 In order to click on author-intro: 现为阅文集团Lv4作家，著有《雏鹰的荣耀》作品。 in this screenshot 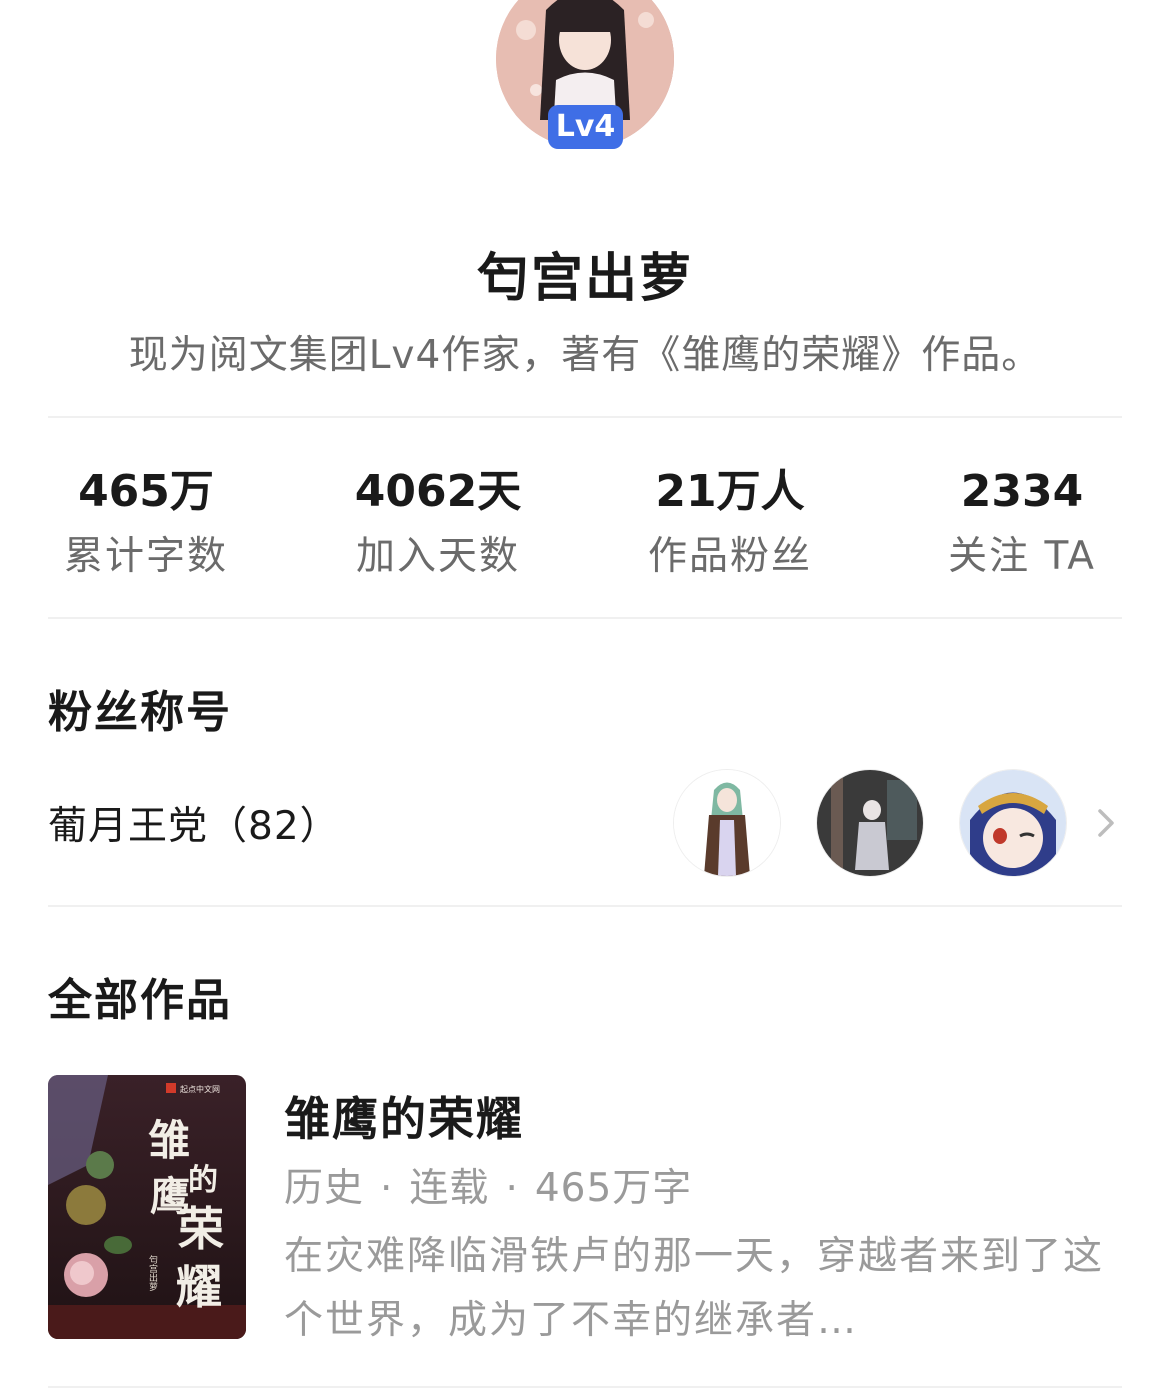, I will do `click(585, 355)`.